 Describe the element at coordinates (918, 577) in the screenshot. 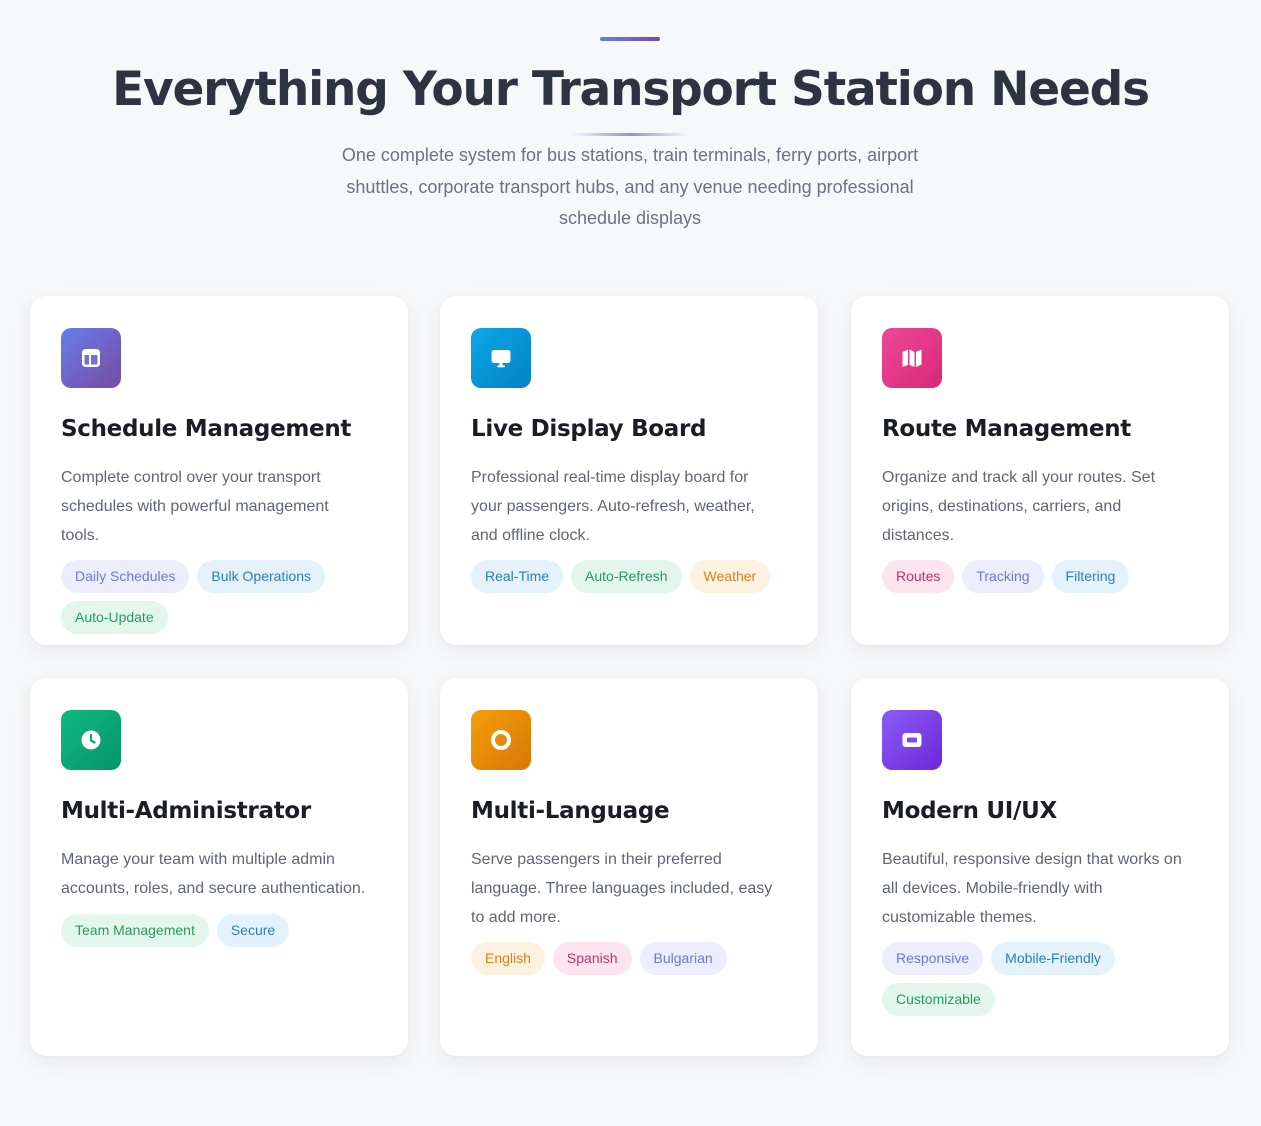

I see `tag-routes: Routes` at that location.